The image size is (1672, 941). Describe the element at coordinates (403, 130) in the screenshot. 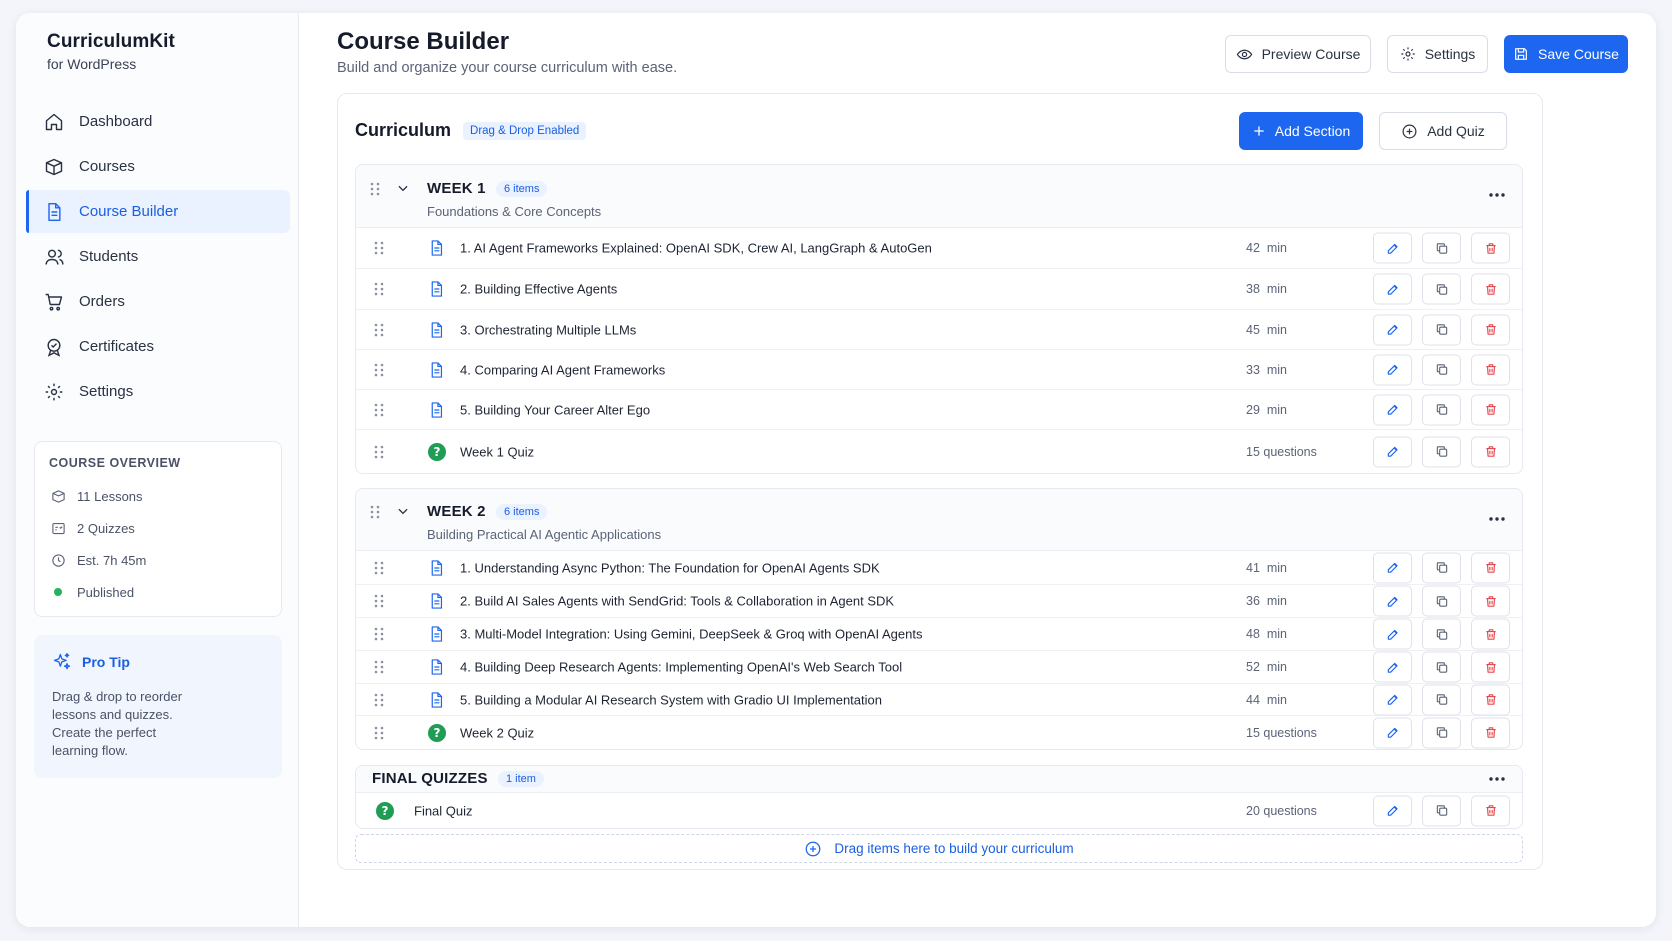

I see `curriculum-title: Curriculum` at that location.